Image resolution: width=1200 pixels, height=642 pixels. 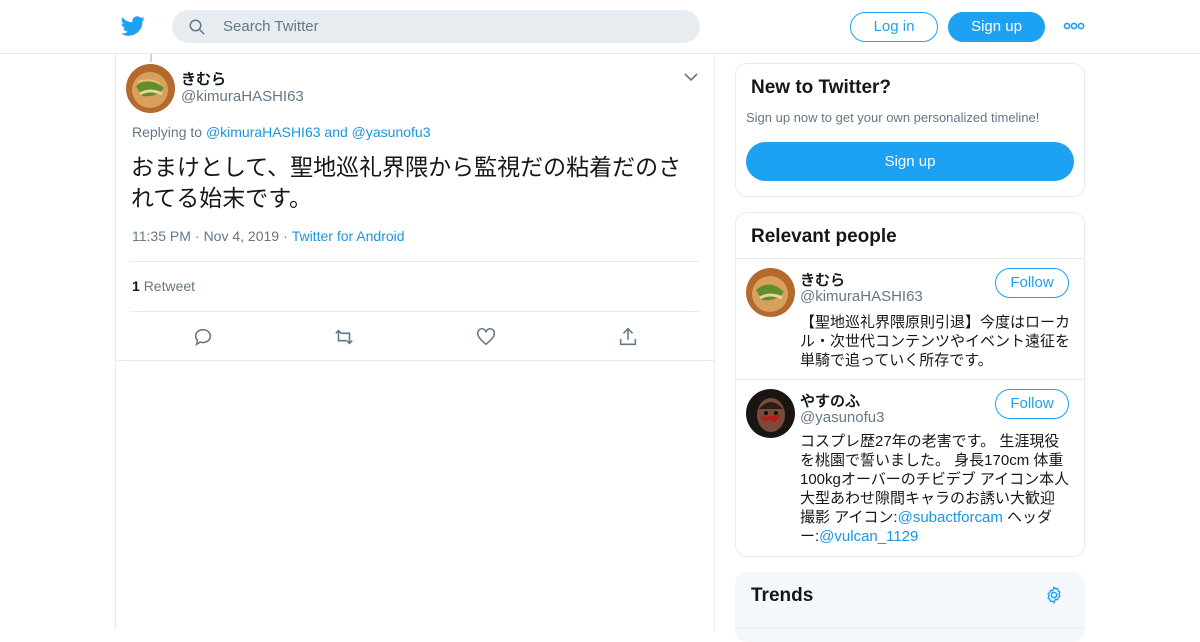 What do you see at coordinates (406, 182) in the screenshot?
I see `tweet-text: おまけとして、聖地巡礼界隈から監視だの粘着だのされてる始末です。` at bounding box center [406, 182].